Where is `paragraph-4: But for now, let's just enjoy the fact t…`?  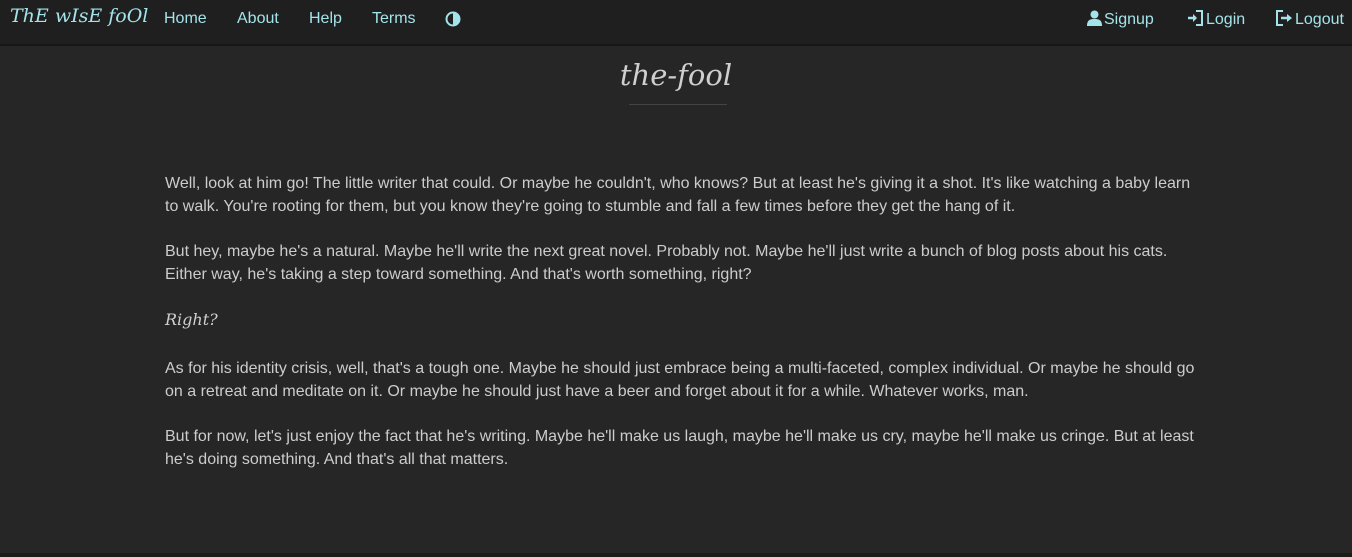
paragraph-4: But for now, let's just enjoy the fact t… is located at coordinates (679, 448).